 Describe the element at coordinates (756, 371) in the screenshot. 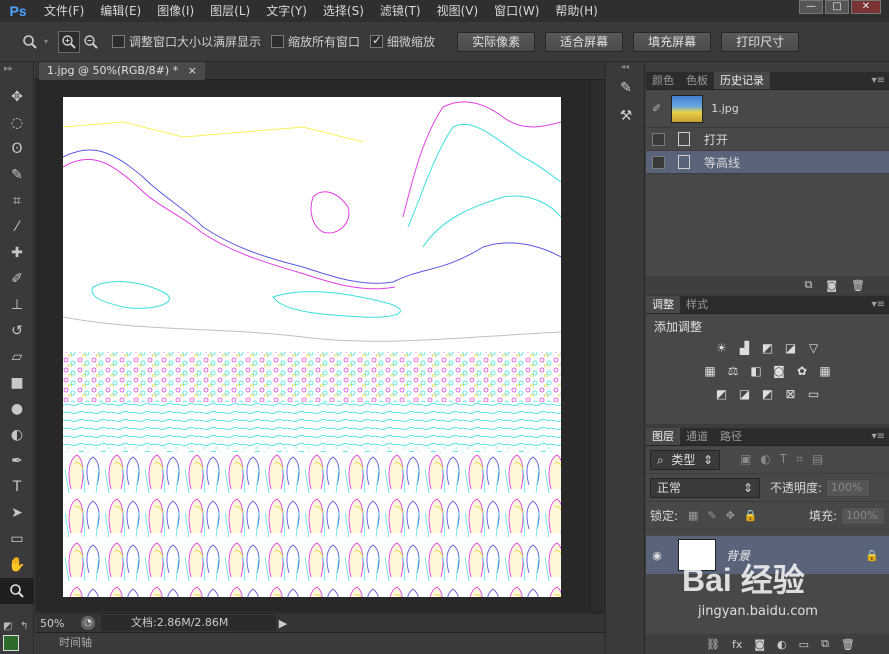

I see `black-white-icon: ◧` at that location.